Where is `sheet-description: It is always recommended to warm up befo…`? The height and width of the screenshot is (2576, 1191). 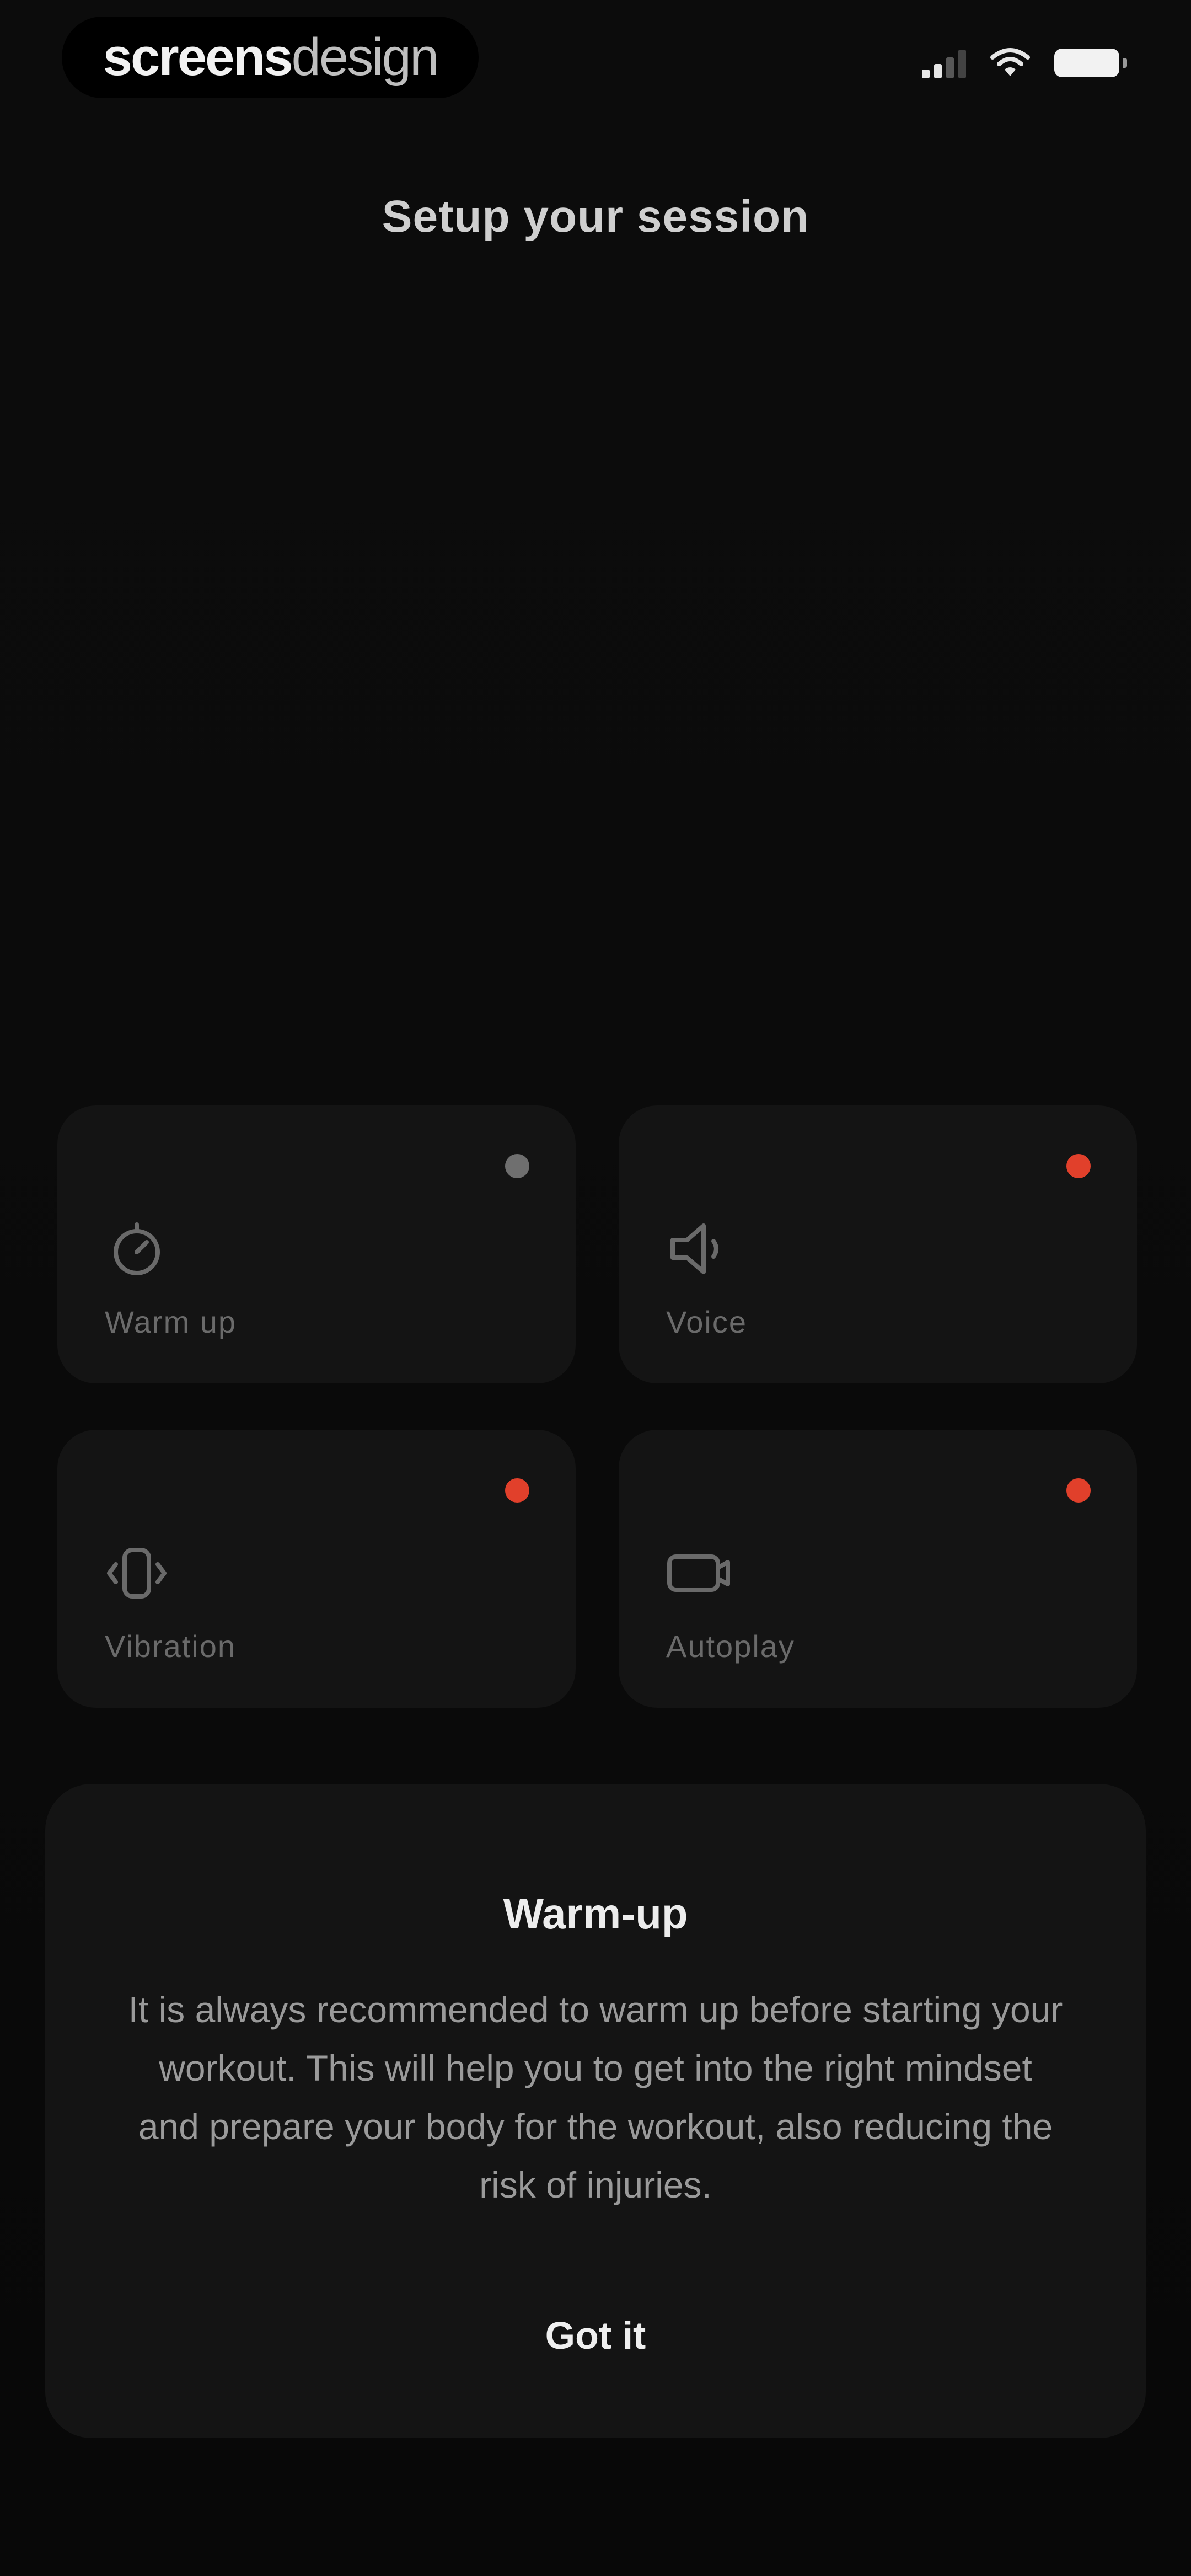
sheet-description: It is always recommended to warm up befo… is located at coordinates (595, 2097).